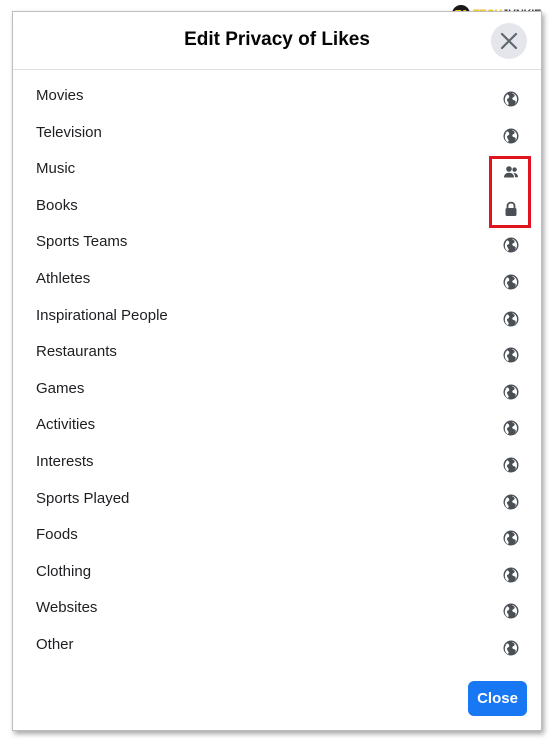 This screenshot has width=556, height=745. Describe the element at coordinates (60, 388) in the screenshot. I see `category-label: Games` at that location.